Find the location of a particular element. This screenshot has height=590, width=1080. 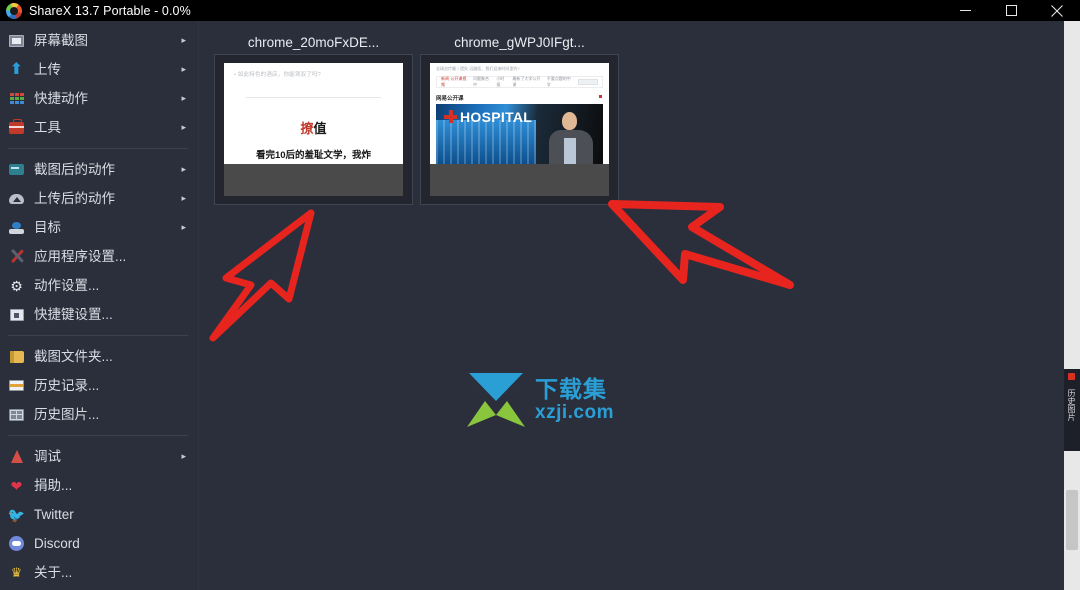

sidebar-item-twitter: 🐦 Twitter is located at coordinates (99, 514).